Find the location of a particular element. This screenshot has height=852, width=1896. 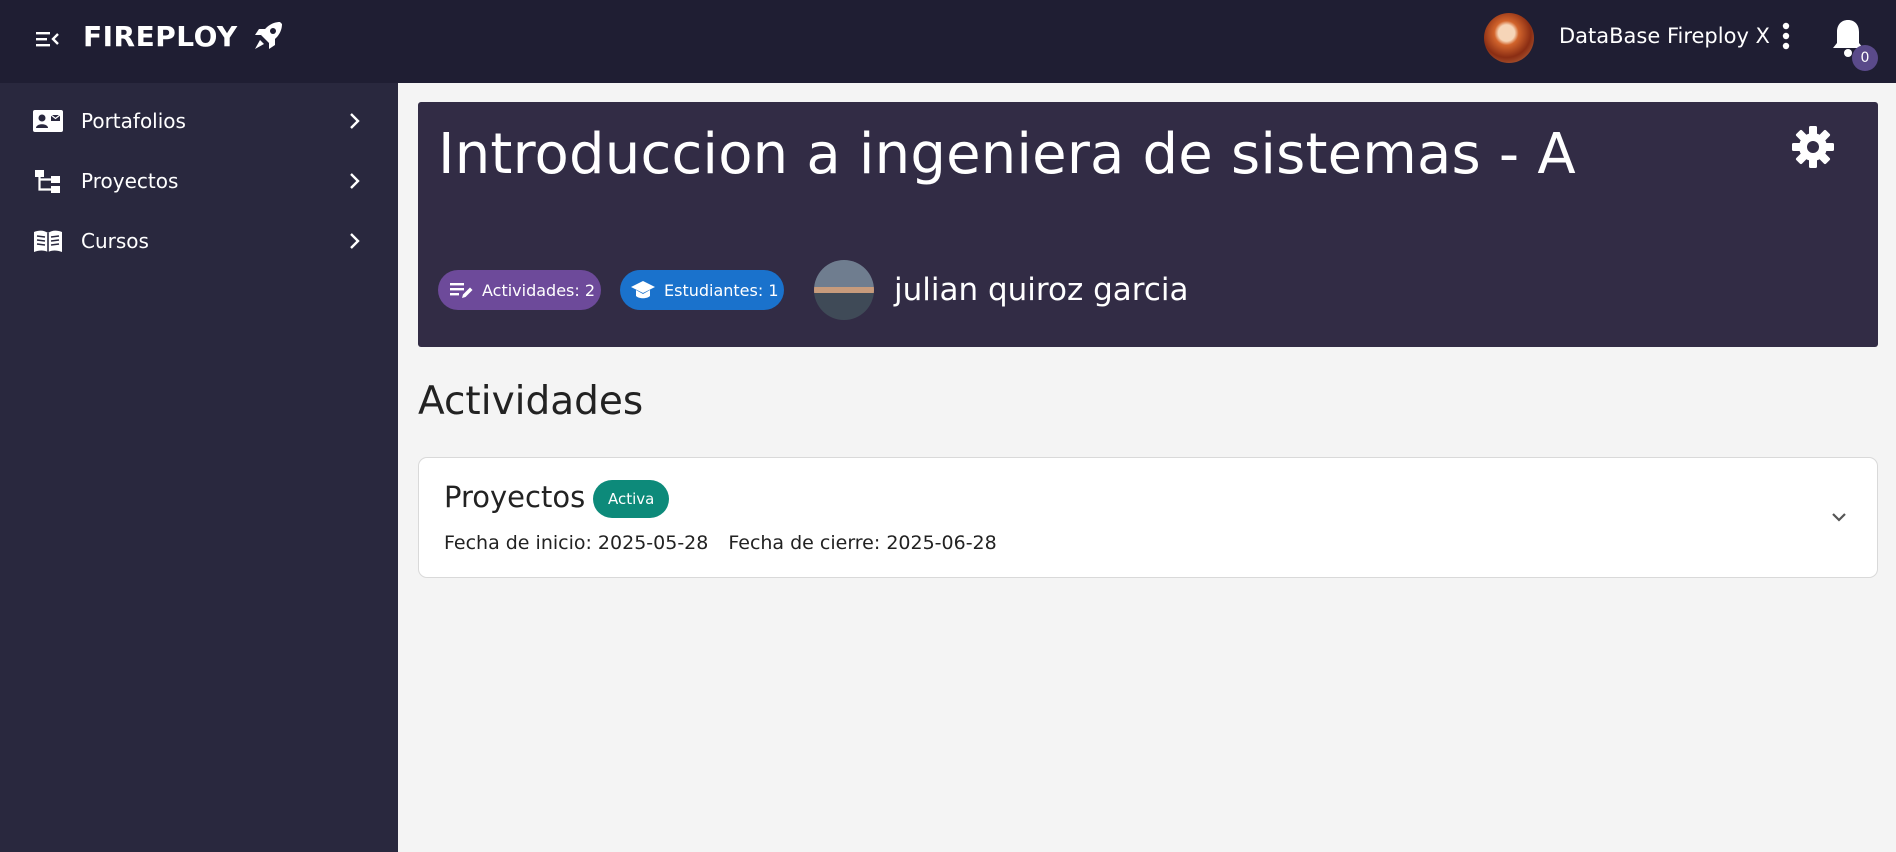

brand-logo: FIREPLOY is located at coordinates (184, 36).